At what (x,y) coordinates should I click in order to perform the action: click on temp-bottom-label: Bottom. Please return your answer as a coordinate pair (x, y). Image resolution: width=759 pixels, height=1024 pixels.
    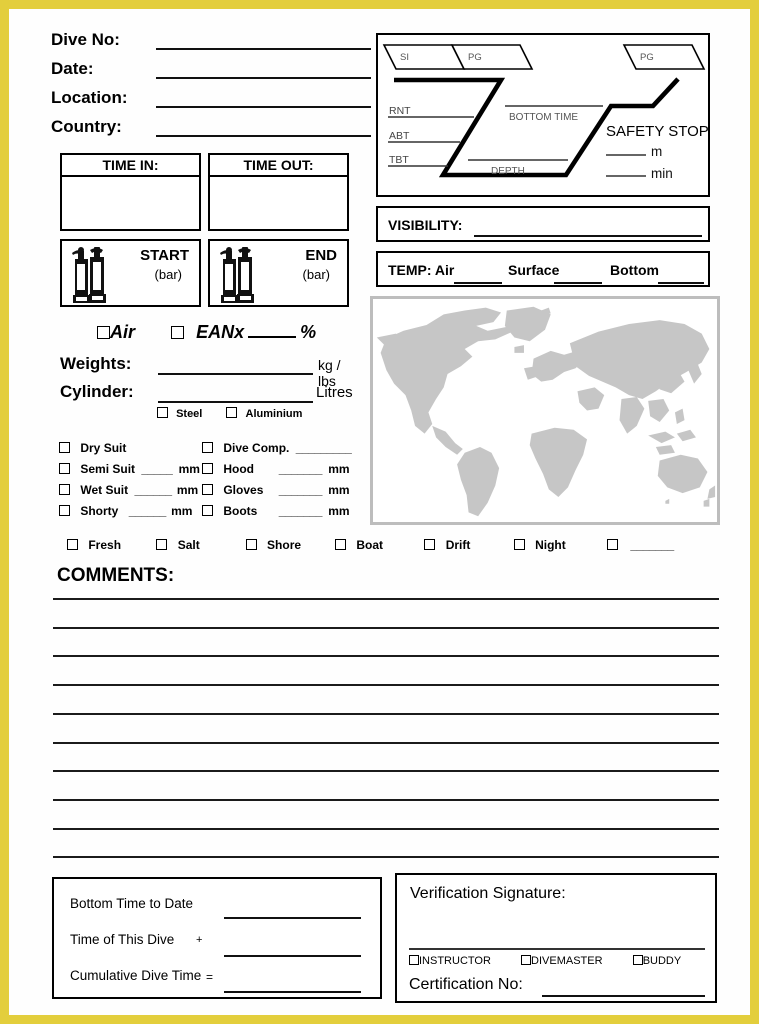
    Looking at the image, I should click on (634, 270).